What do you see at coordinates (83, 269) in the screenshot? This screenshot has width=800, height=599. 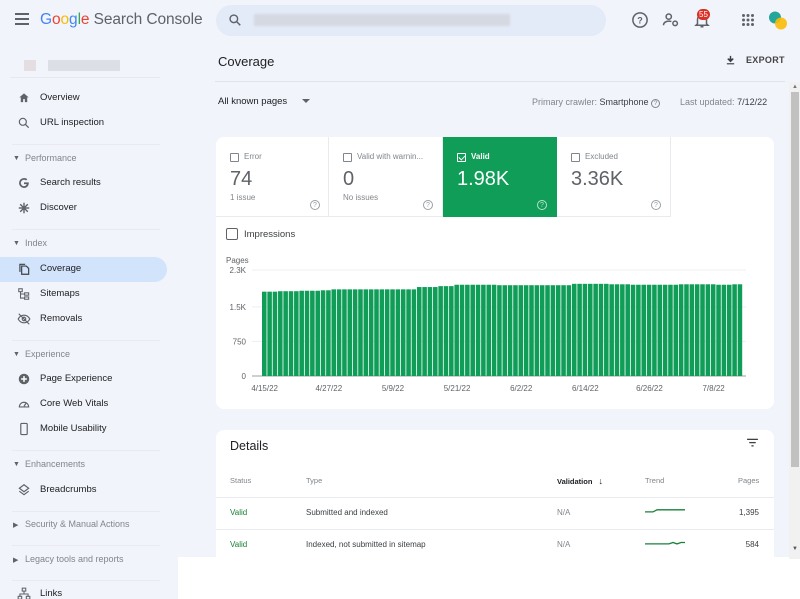 I see `sidebar-item-coverage: Coverage` at bounding box center [83, 269].